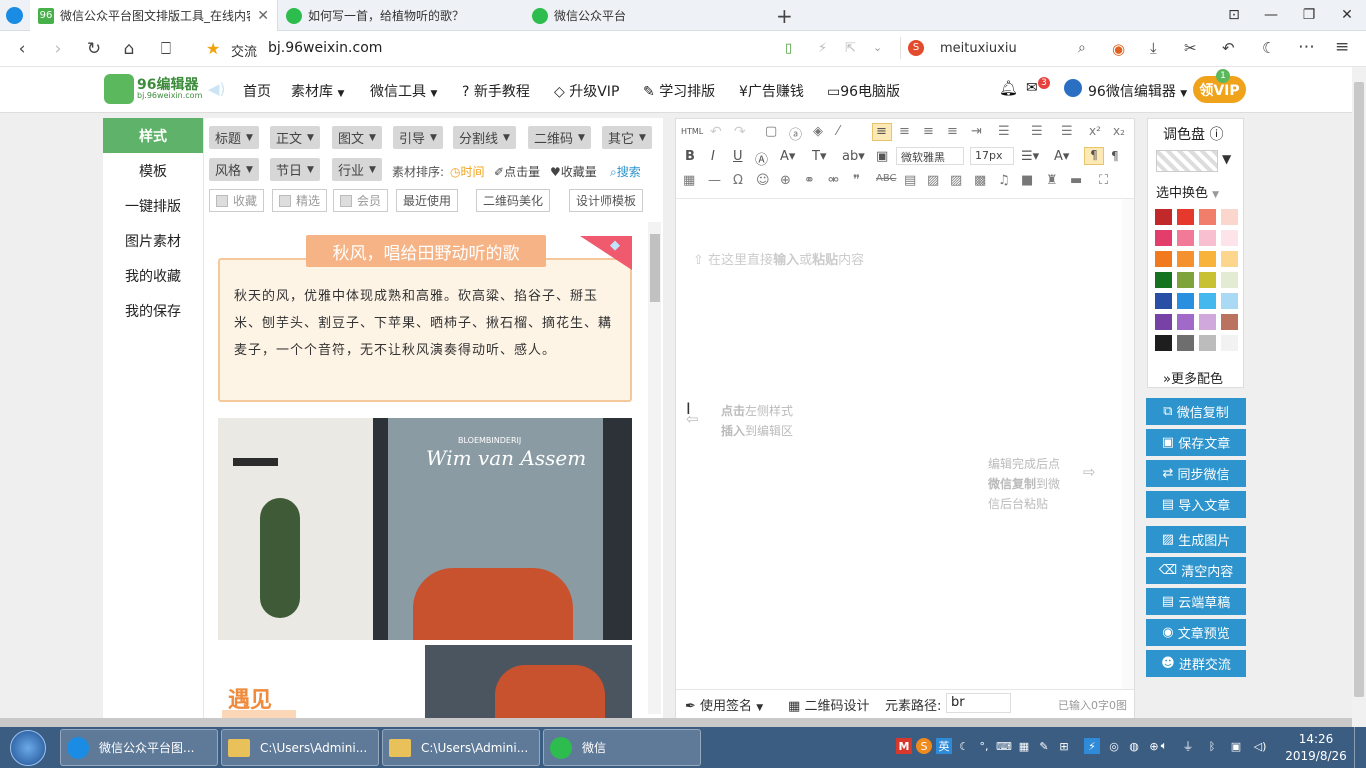  What do you see at coordinates (689, 180) in the screenshot?
I see `table-icon: ▦` at bounding box center [689, 180].